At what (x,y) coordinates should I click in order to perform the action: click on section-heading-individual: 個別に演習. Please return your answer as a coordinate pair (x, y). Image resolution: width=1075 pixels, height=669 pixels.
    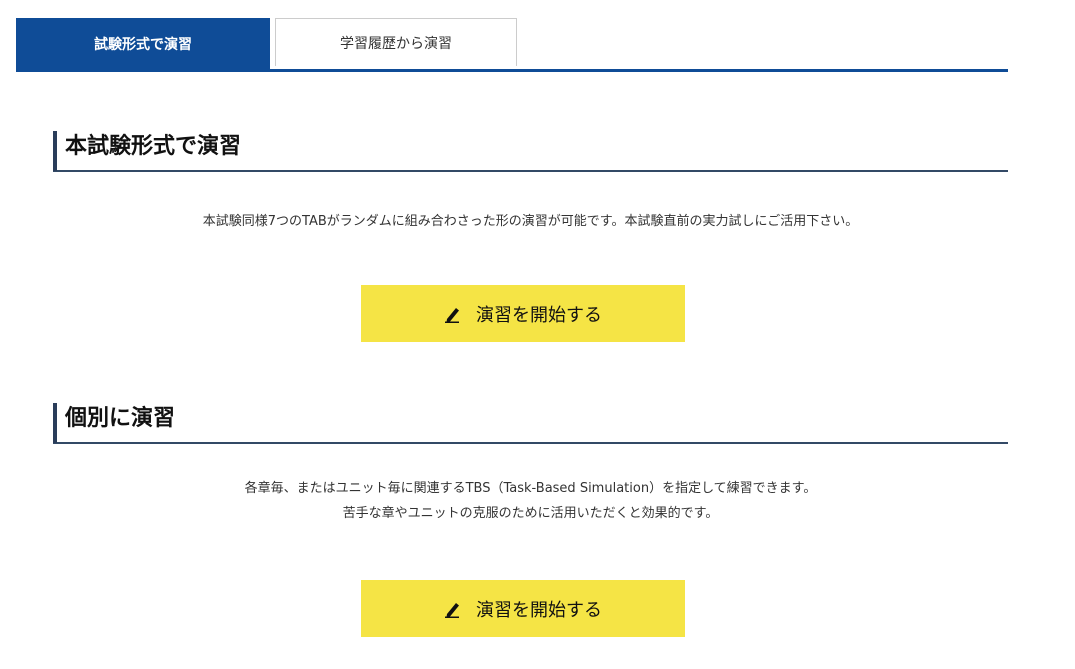
    Looking at the image, I should click on (530, 423).